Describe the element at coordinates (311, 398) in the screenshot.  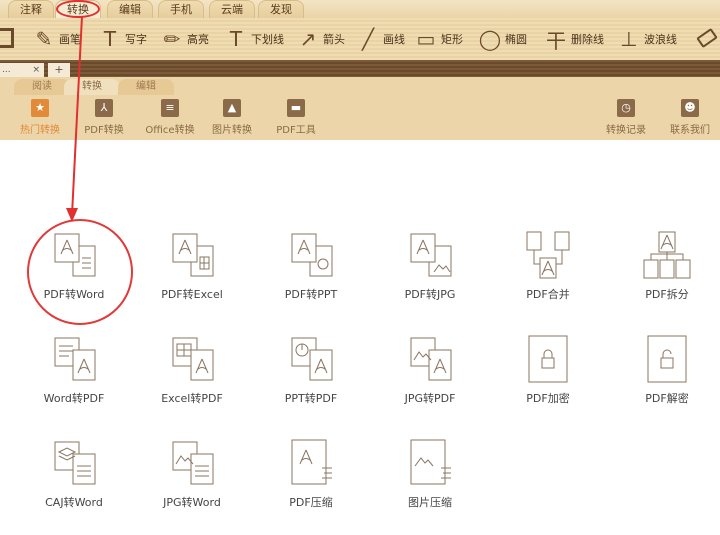
I see `function-label: PPT转PDF` at that location.